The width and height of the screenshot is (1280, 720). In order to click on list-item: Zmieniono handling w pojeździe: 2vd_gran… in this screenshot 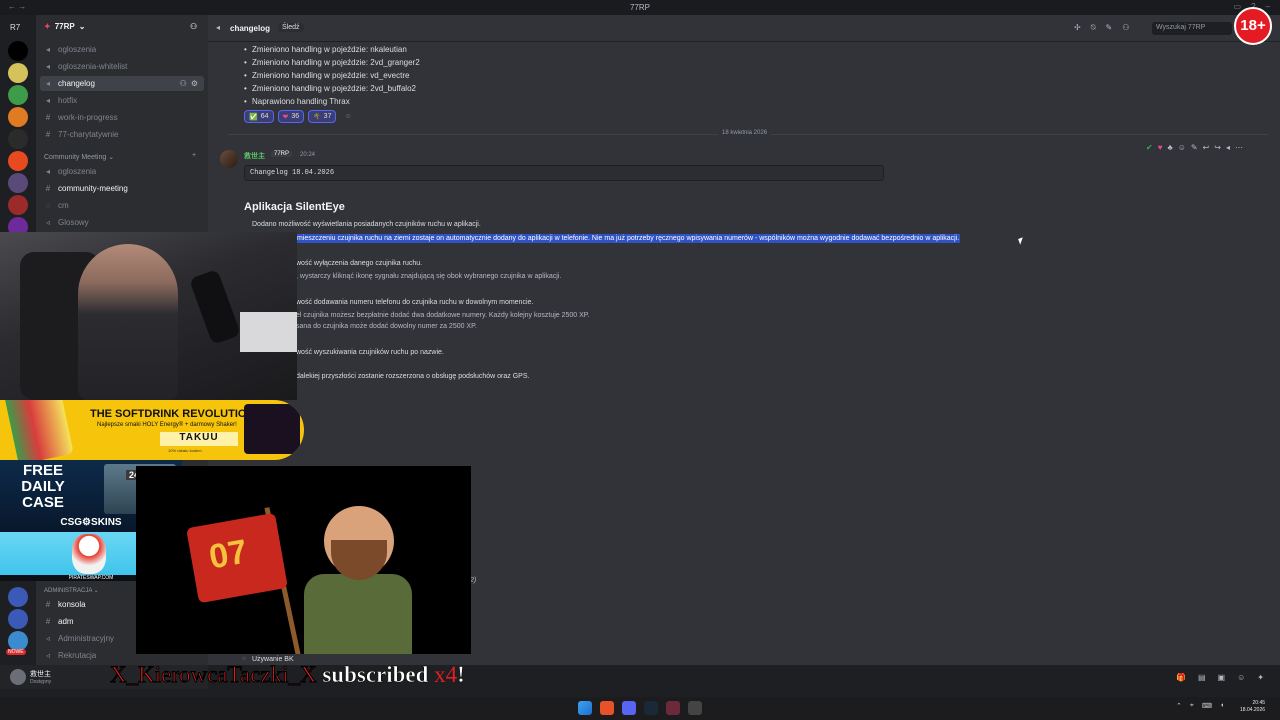, I will do `click(332, 62)`.